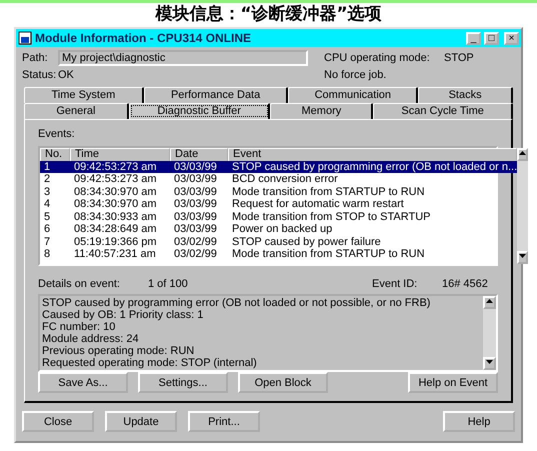  I want to click on table-cell: BCD conversion error, so click(373, 179).